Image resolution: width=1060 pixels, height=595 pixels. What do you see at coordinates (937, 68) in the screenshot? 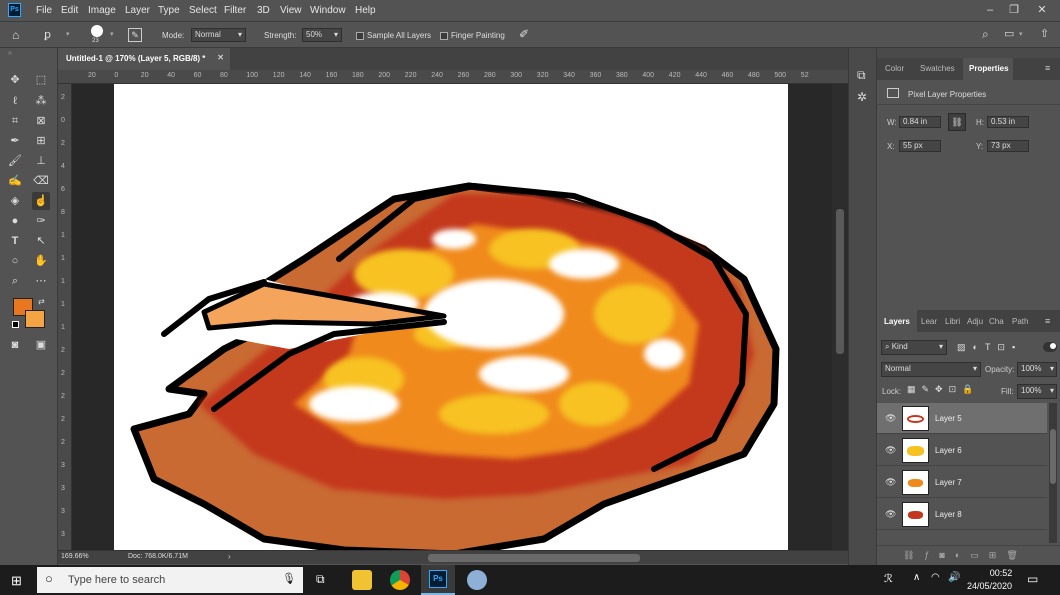
I see `tab-swatches: Swatches` at bounding box center [937, 68].